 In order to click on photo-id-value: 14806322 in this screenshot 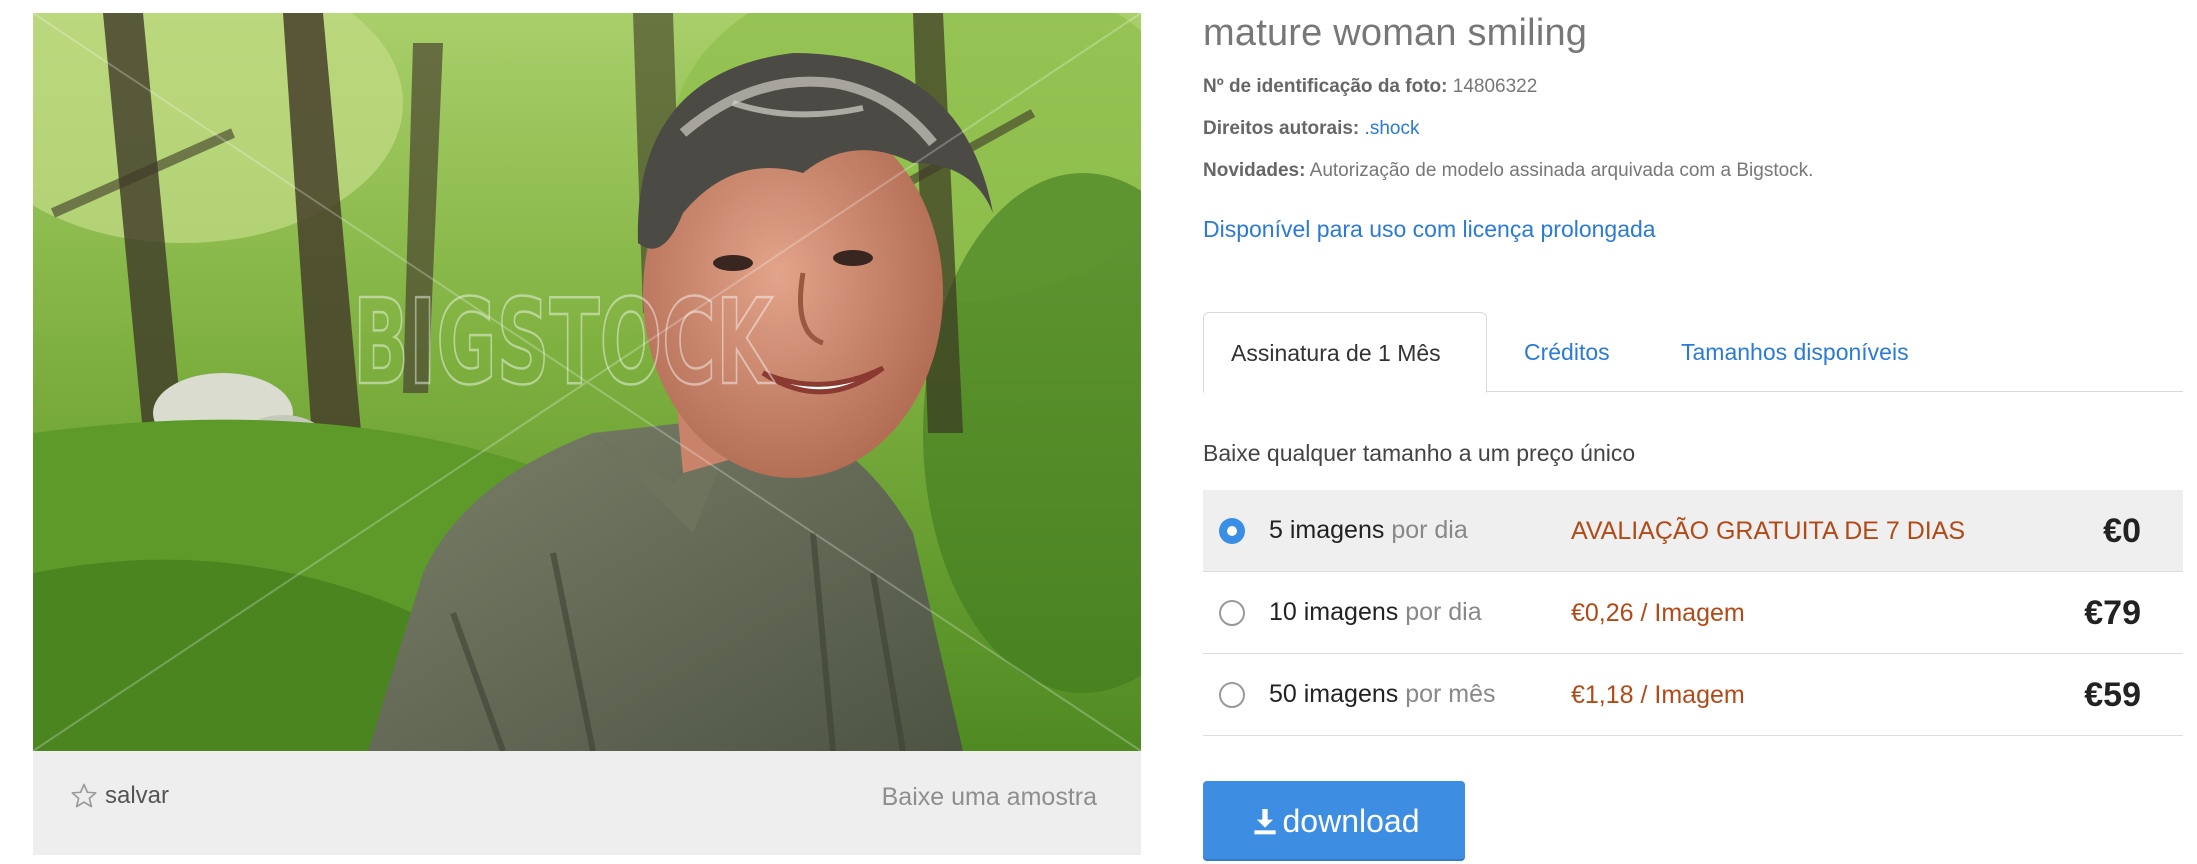, I will do `click(1495, 86)`.